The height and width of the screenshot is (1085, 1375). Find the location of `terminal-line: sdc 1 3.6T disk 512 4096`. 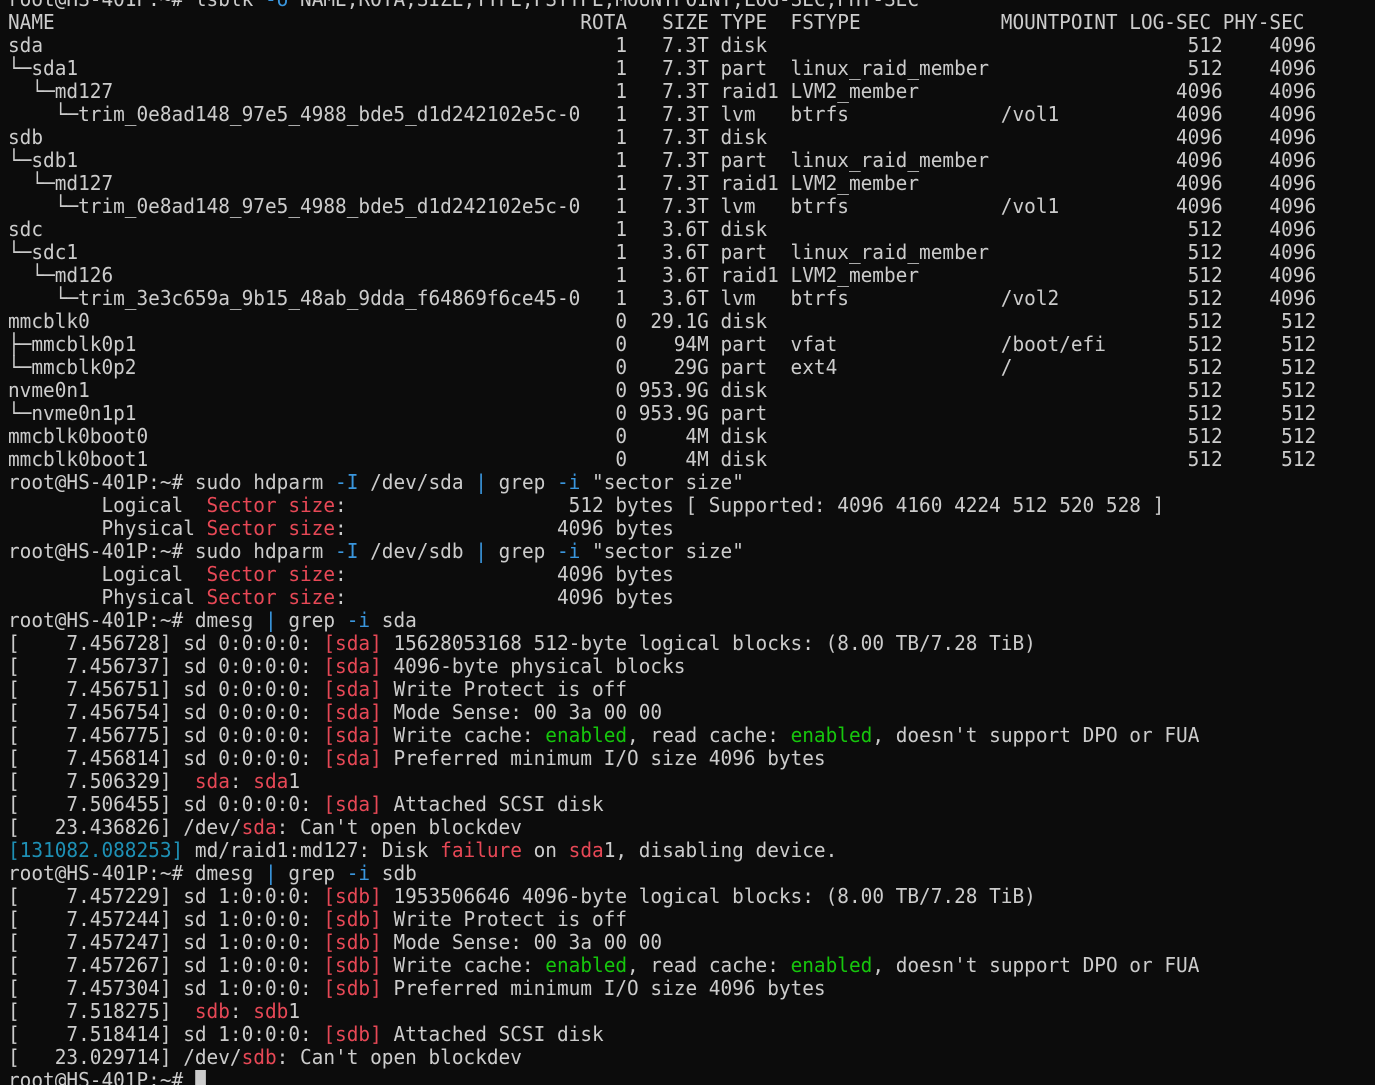

terminal-line: sdc 1 3.6T disk 512 4096 is located at coordinates (671, 229).